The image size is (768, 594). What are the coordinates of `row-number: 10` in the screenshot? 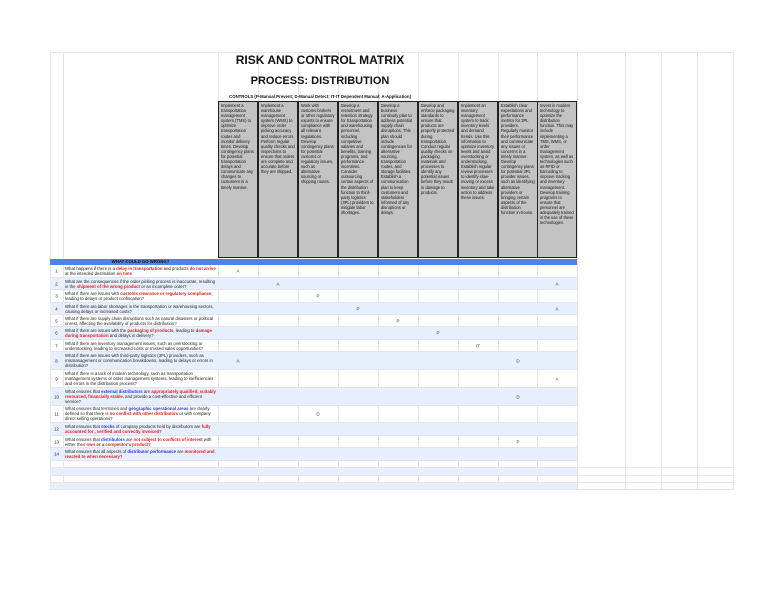 It's located at (56, 396).